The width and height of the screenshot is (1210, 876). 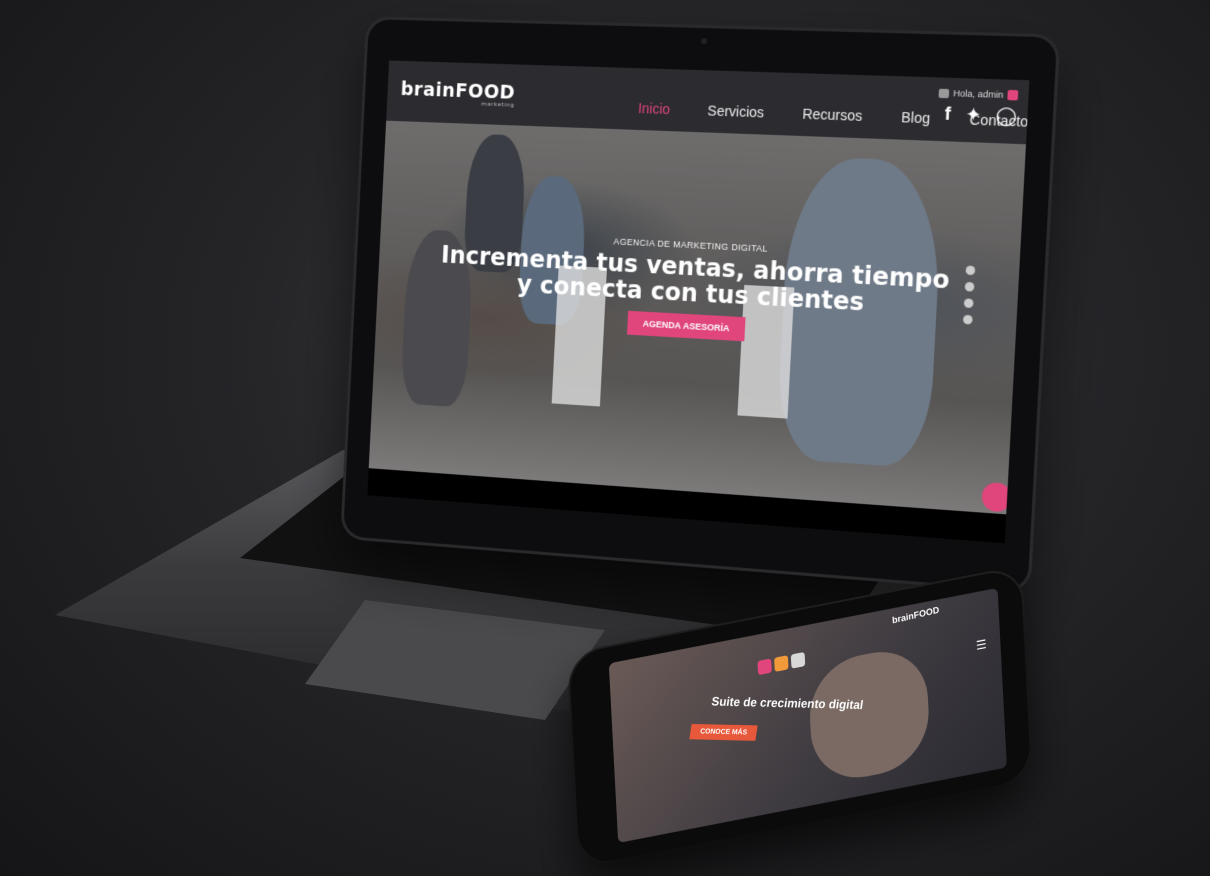 What do you see at coordinates (703, 41) in the screenshot?
I see `camera-icon` at bounding box center [703, 41].